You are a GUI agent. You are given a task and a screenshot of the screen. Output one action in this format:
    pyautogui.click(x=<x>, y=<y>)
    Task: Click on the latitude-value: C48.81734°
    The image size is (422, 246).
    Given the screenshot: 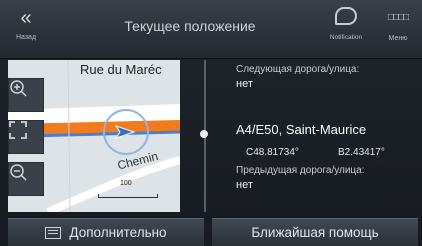 What is the action you would take?
    pyautogui.click(x=272, y=152)
    